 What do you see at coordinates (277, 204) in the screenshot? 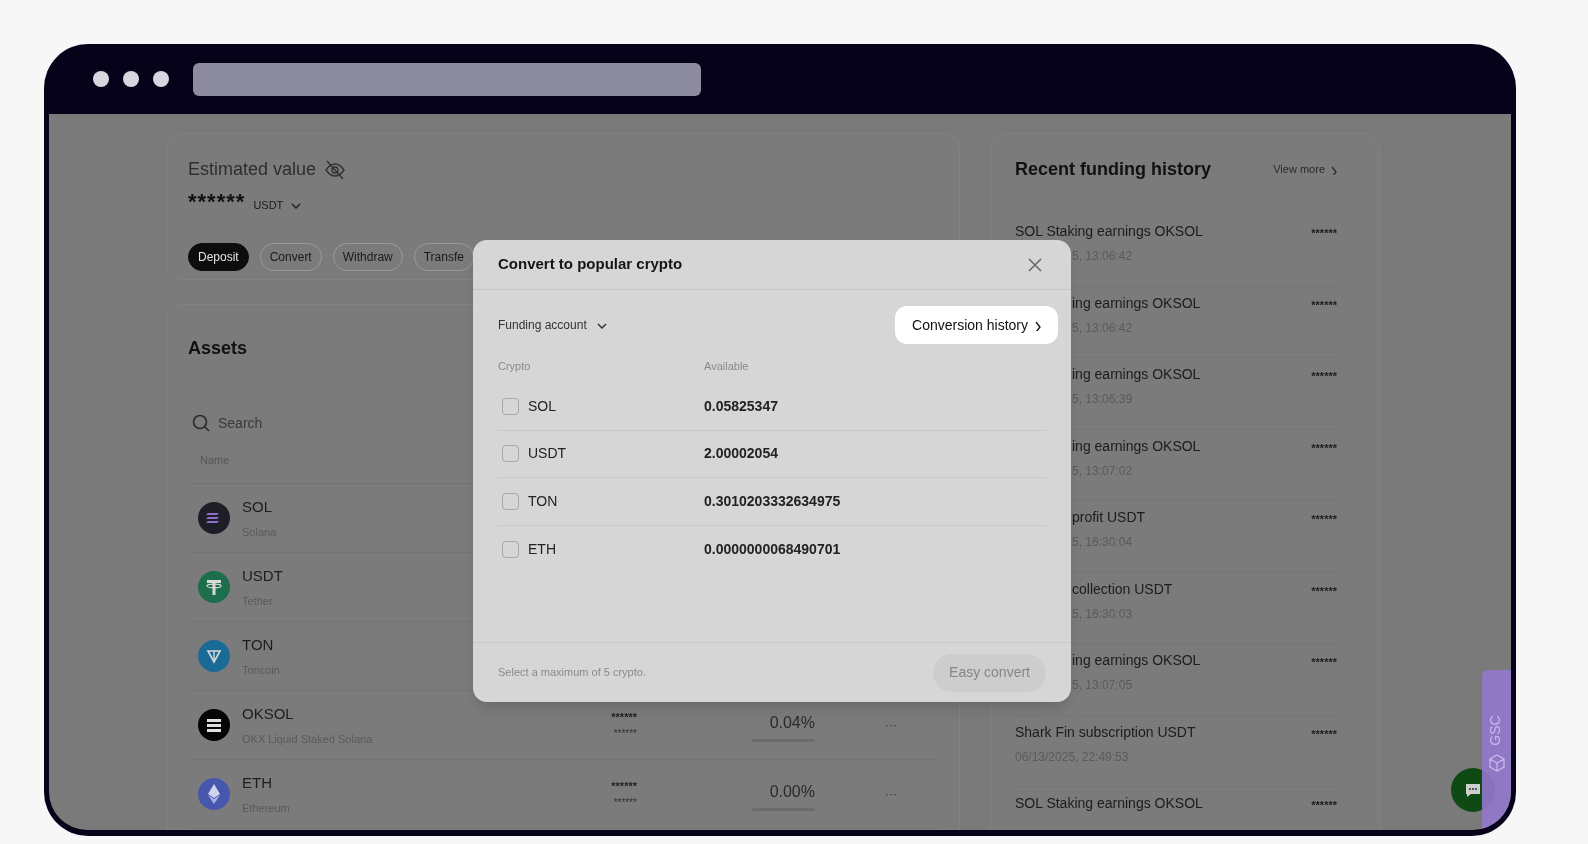
I see `currency-selector: USDT` at bounding box center [277, 204].